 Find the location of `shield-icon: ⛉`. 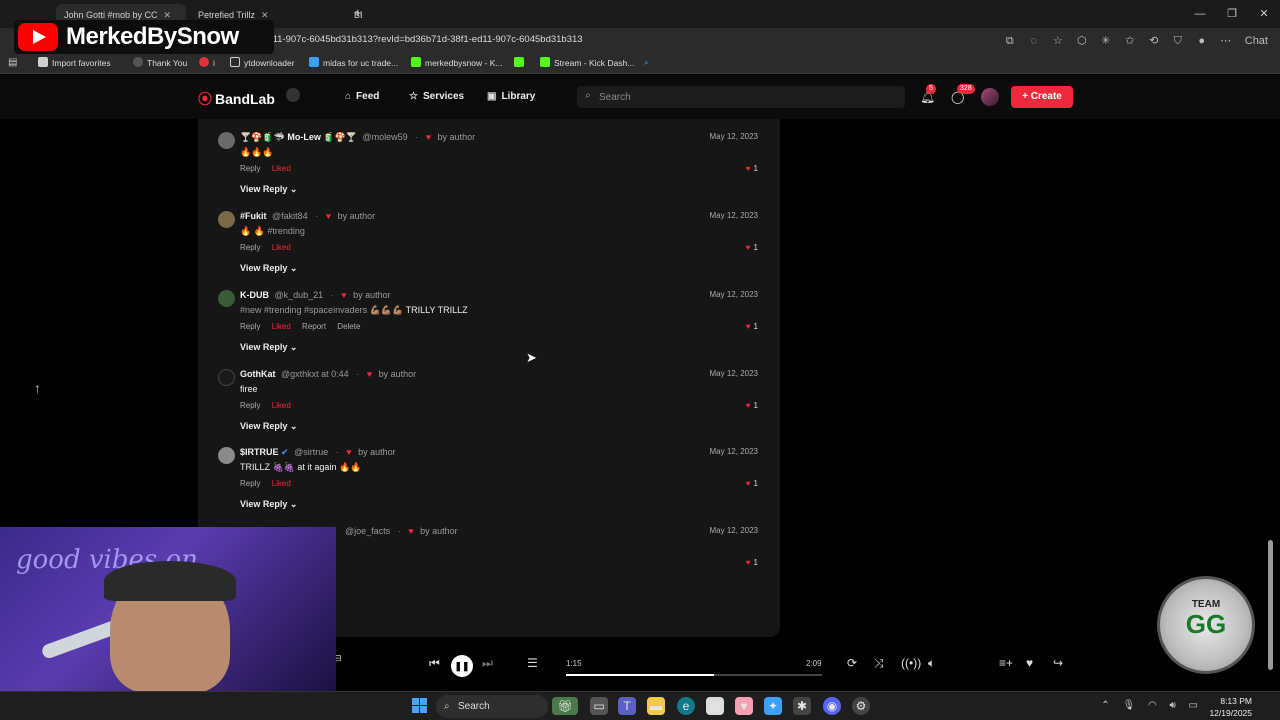

shield-icon: ⛉ is located at coordinates (1178, 41).